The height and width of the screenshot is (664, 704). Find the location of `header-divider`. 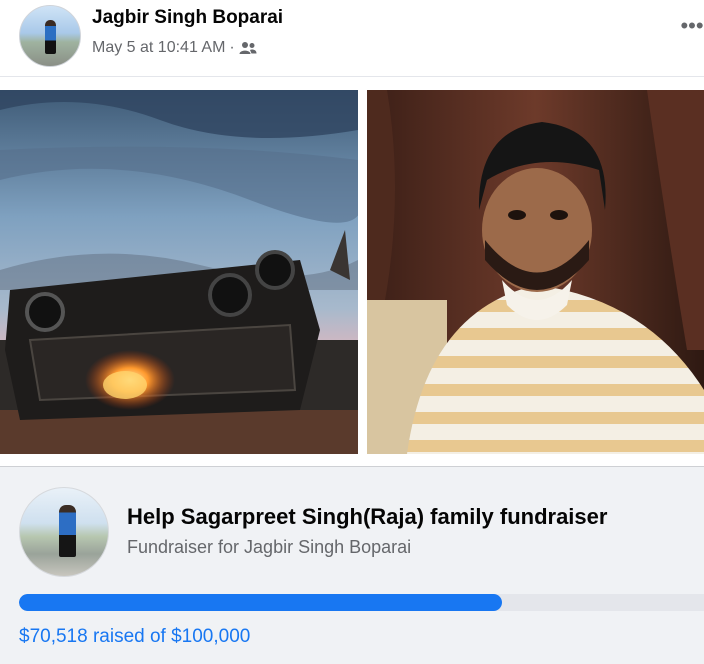

header-divider is located at coordinates (352, 76).